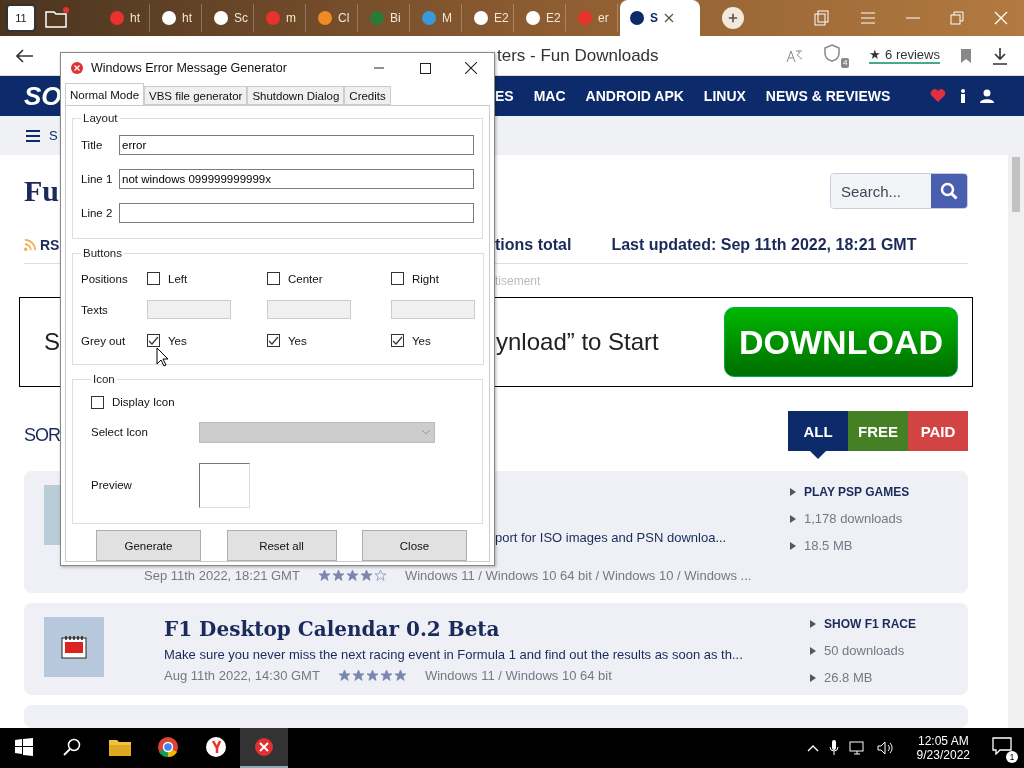 The height and width of the screenshot is (768, 1024). Describe the element at coordinates (794, 55) in the screenshot. I see `translate-icon` at that location.